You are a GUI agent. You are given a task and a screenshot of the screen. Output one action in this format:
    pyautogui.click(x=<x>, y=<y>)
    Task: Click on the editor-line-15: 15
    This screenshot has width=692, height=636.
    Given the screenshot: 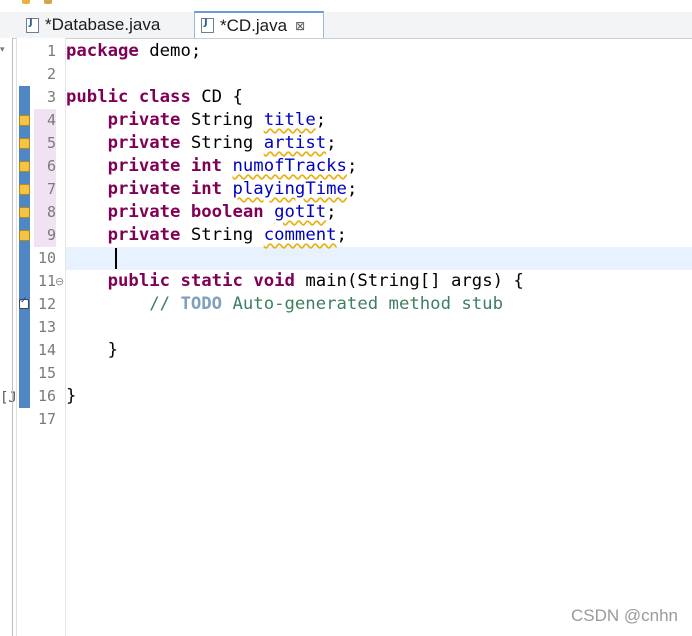 What is the action you would take?
    pyautogui.click(x=346, y=373)
    